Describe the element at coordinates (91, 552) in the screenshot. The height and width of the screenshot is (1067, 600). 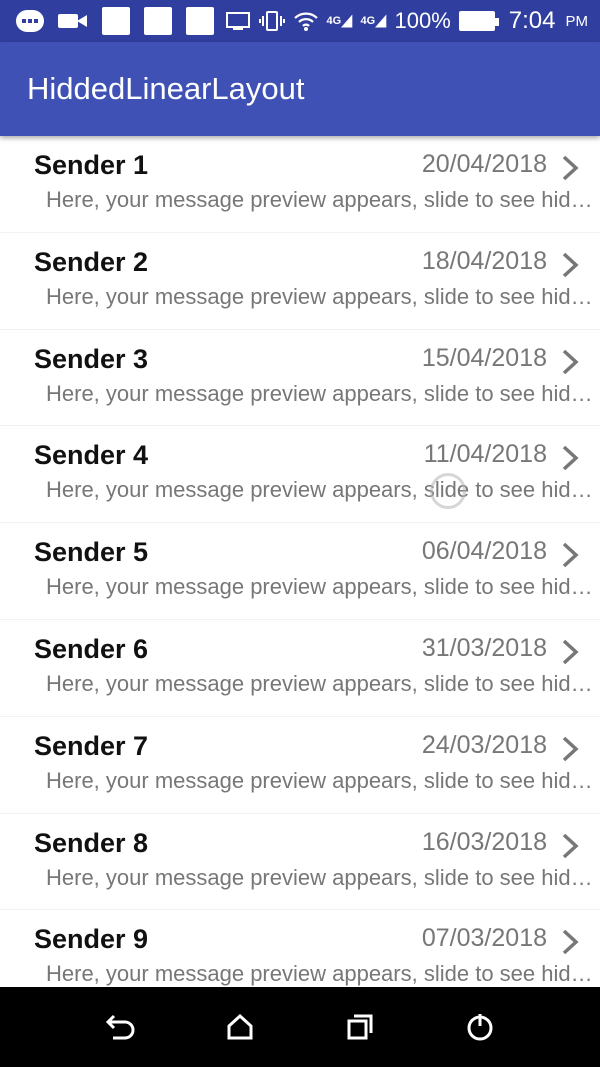
I see `sender-name: Sender 5` at that location.